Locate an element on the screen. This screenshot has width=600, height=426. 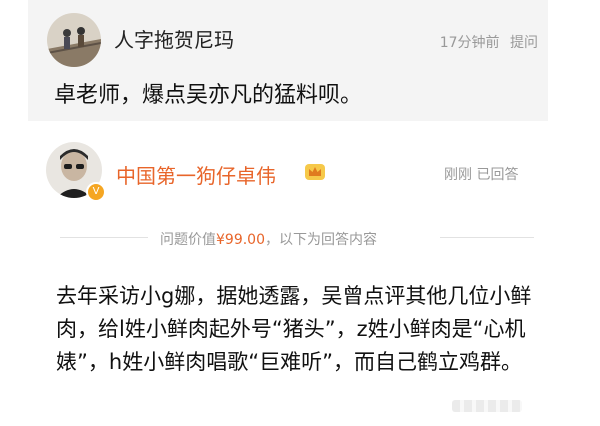
question-text: 卓老师，爆点吴亦凡的猛料呗。 is located at coordinates (208, 95).